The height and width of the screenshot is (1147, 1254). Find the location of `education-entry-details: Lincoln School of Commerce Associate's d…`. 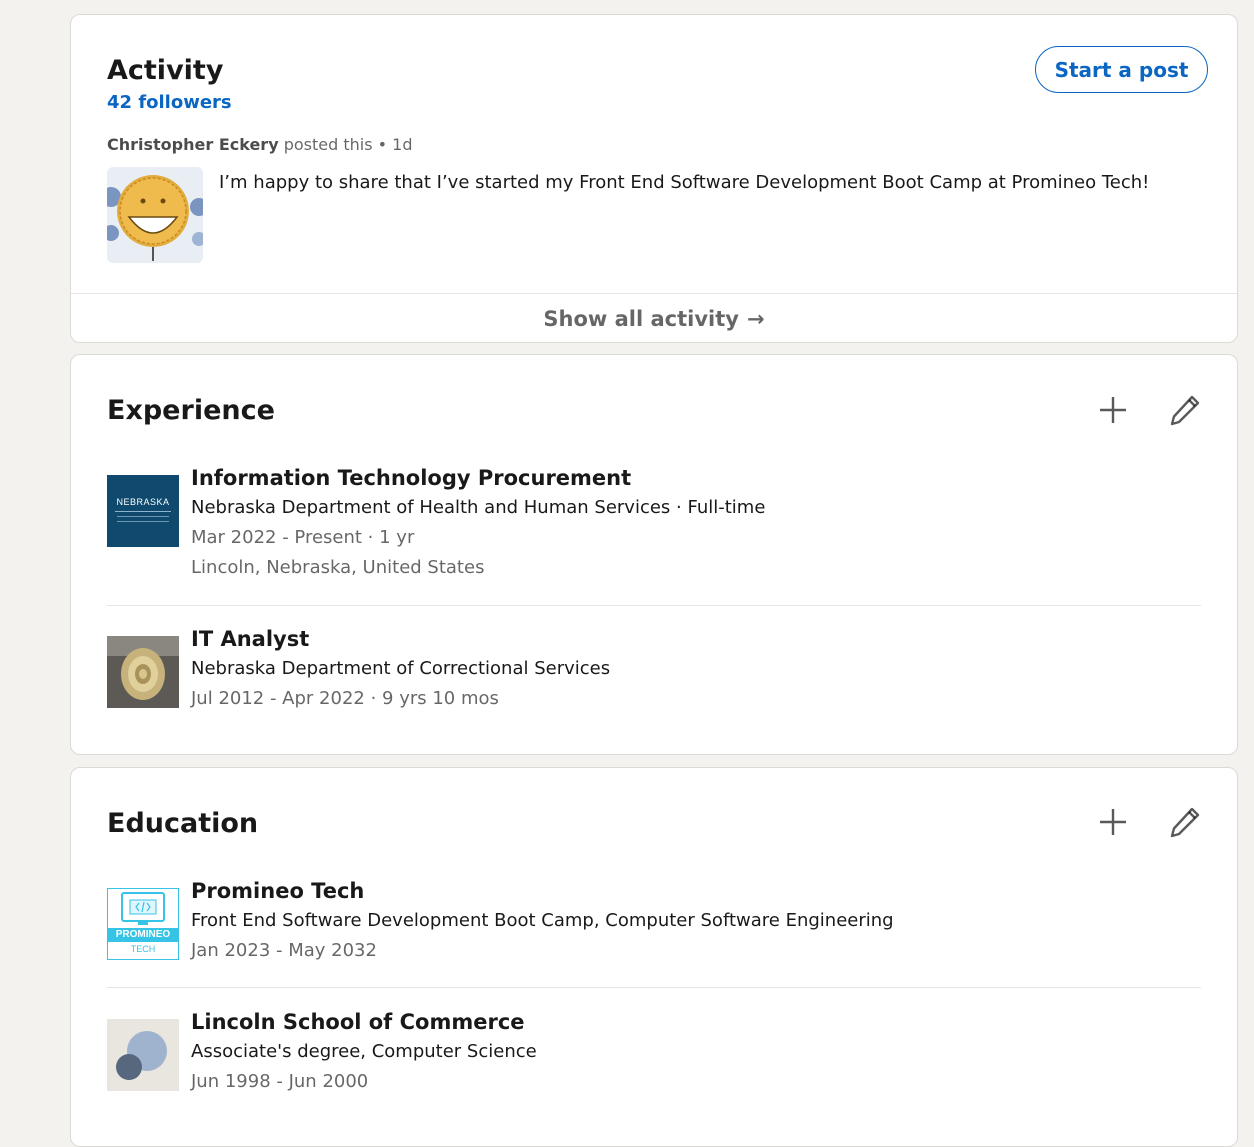

education-entry-details: Lincoln School of Commerce Associate's d… is located at coordinates (364, 1053).